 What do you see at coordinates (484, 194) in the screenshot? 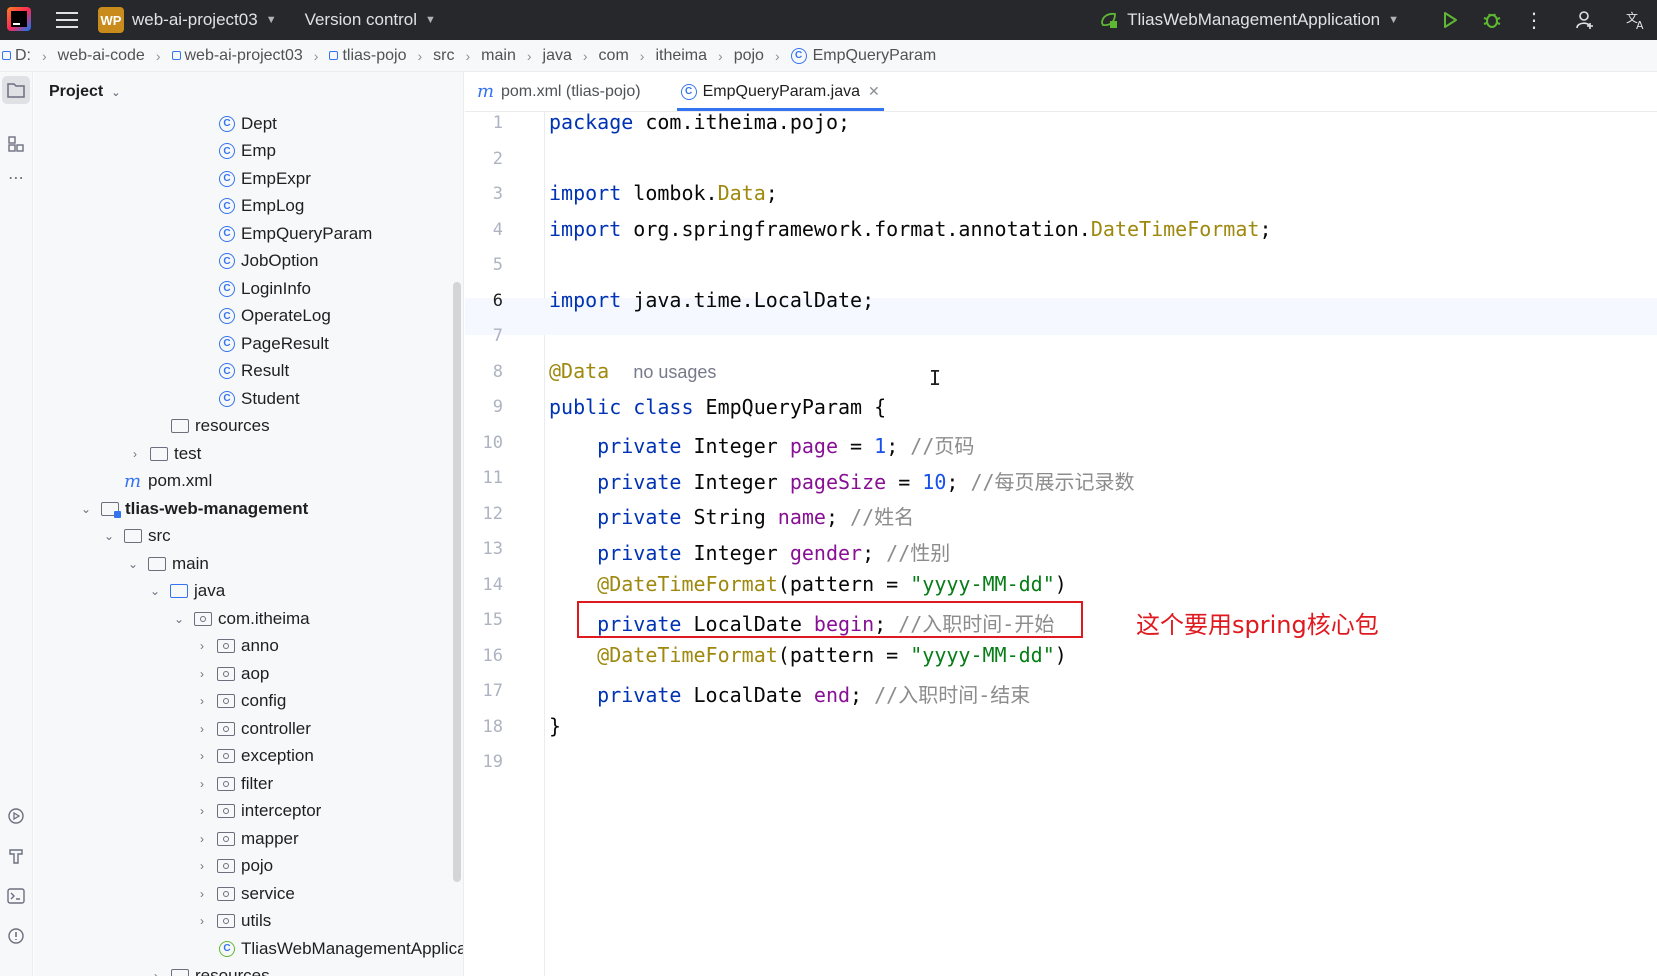
I see `line-number: 3` at bounding box center [484, 194].